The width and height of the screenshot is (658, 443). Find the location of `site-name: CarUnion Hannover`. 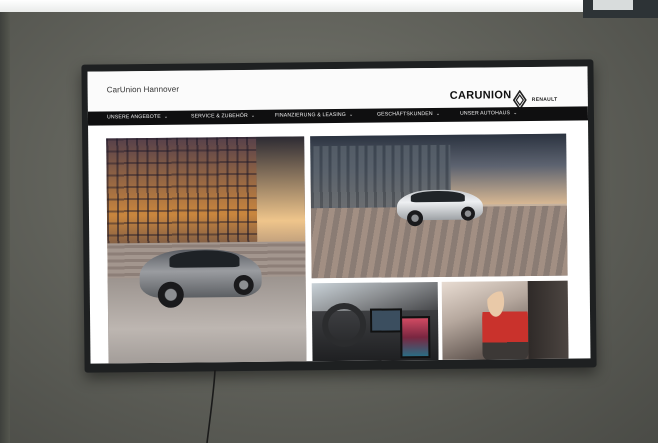

site-name: CarUnion Hannover is located at coordinates (143, 90).